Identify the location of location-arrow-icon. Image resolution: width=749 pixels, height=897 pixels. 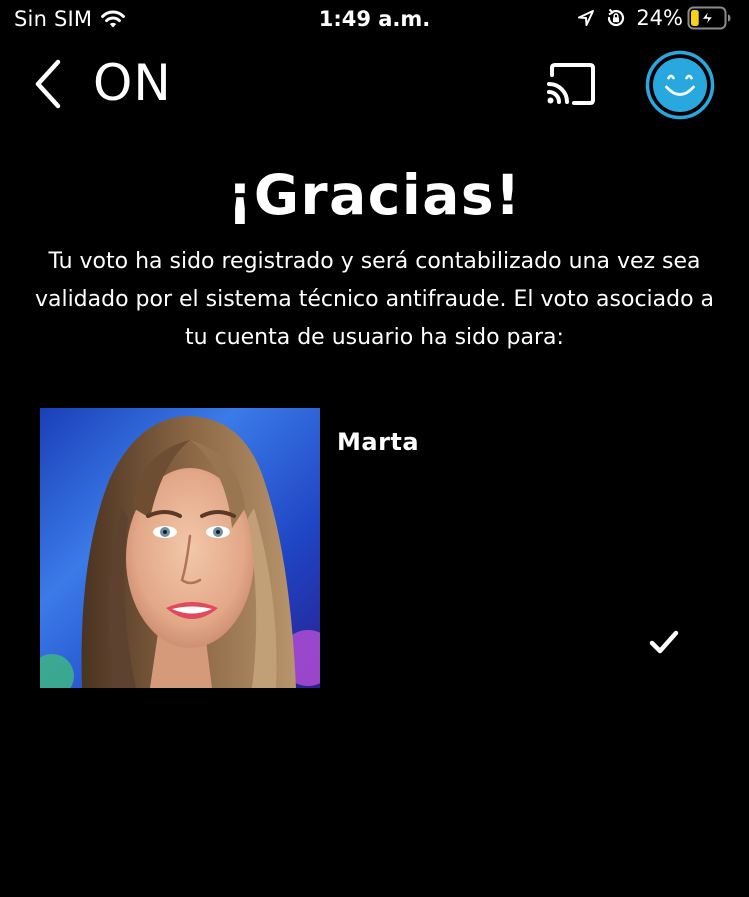
(586, 18).